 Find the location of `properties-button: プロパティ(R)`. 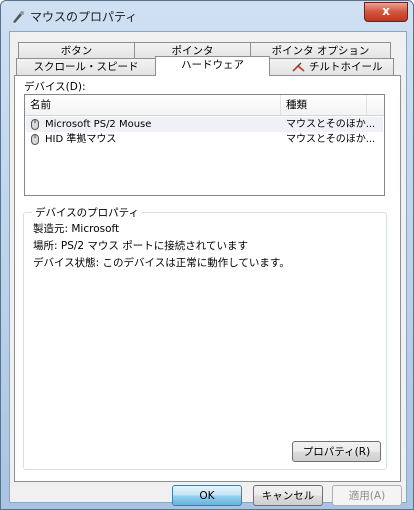

properties-button: プロパティ(R) is located at coordinates (336, 451).